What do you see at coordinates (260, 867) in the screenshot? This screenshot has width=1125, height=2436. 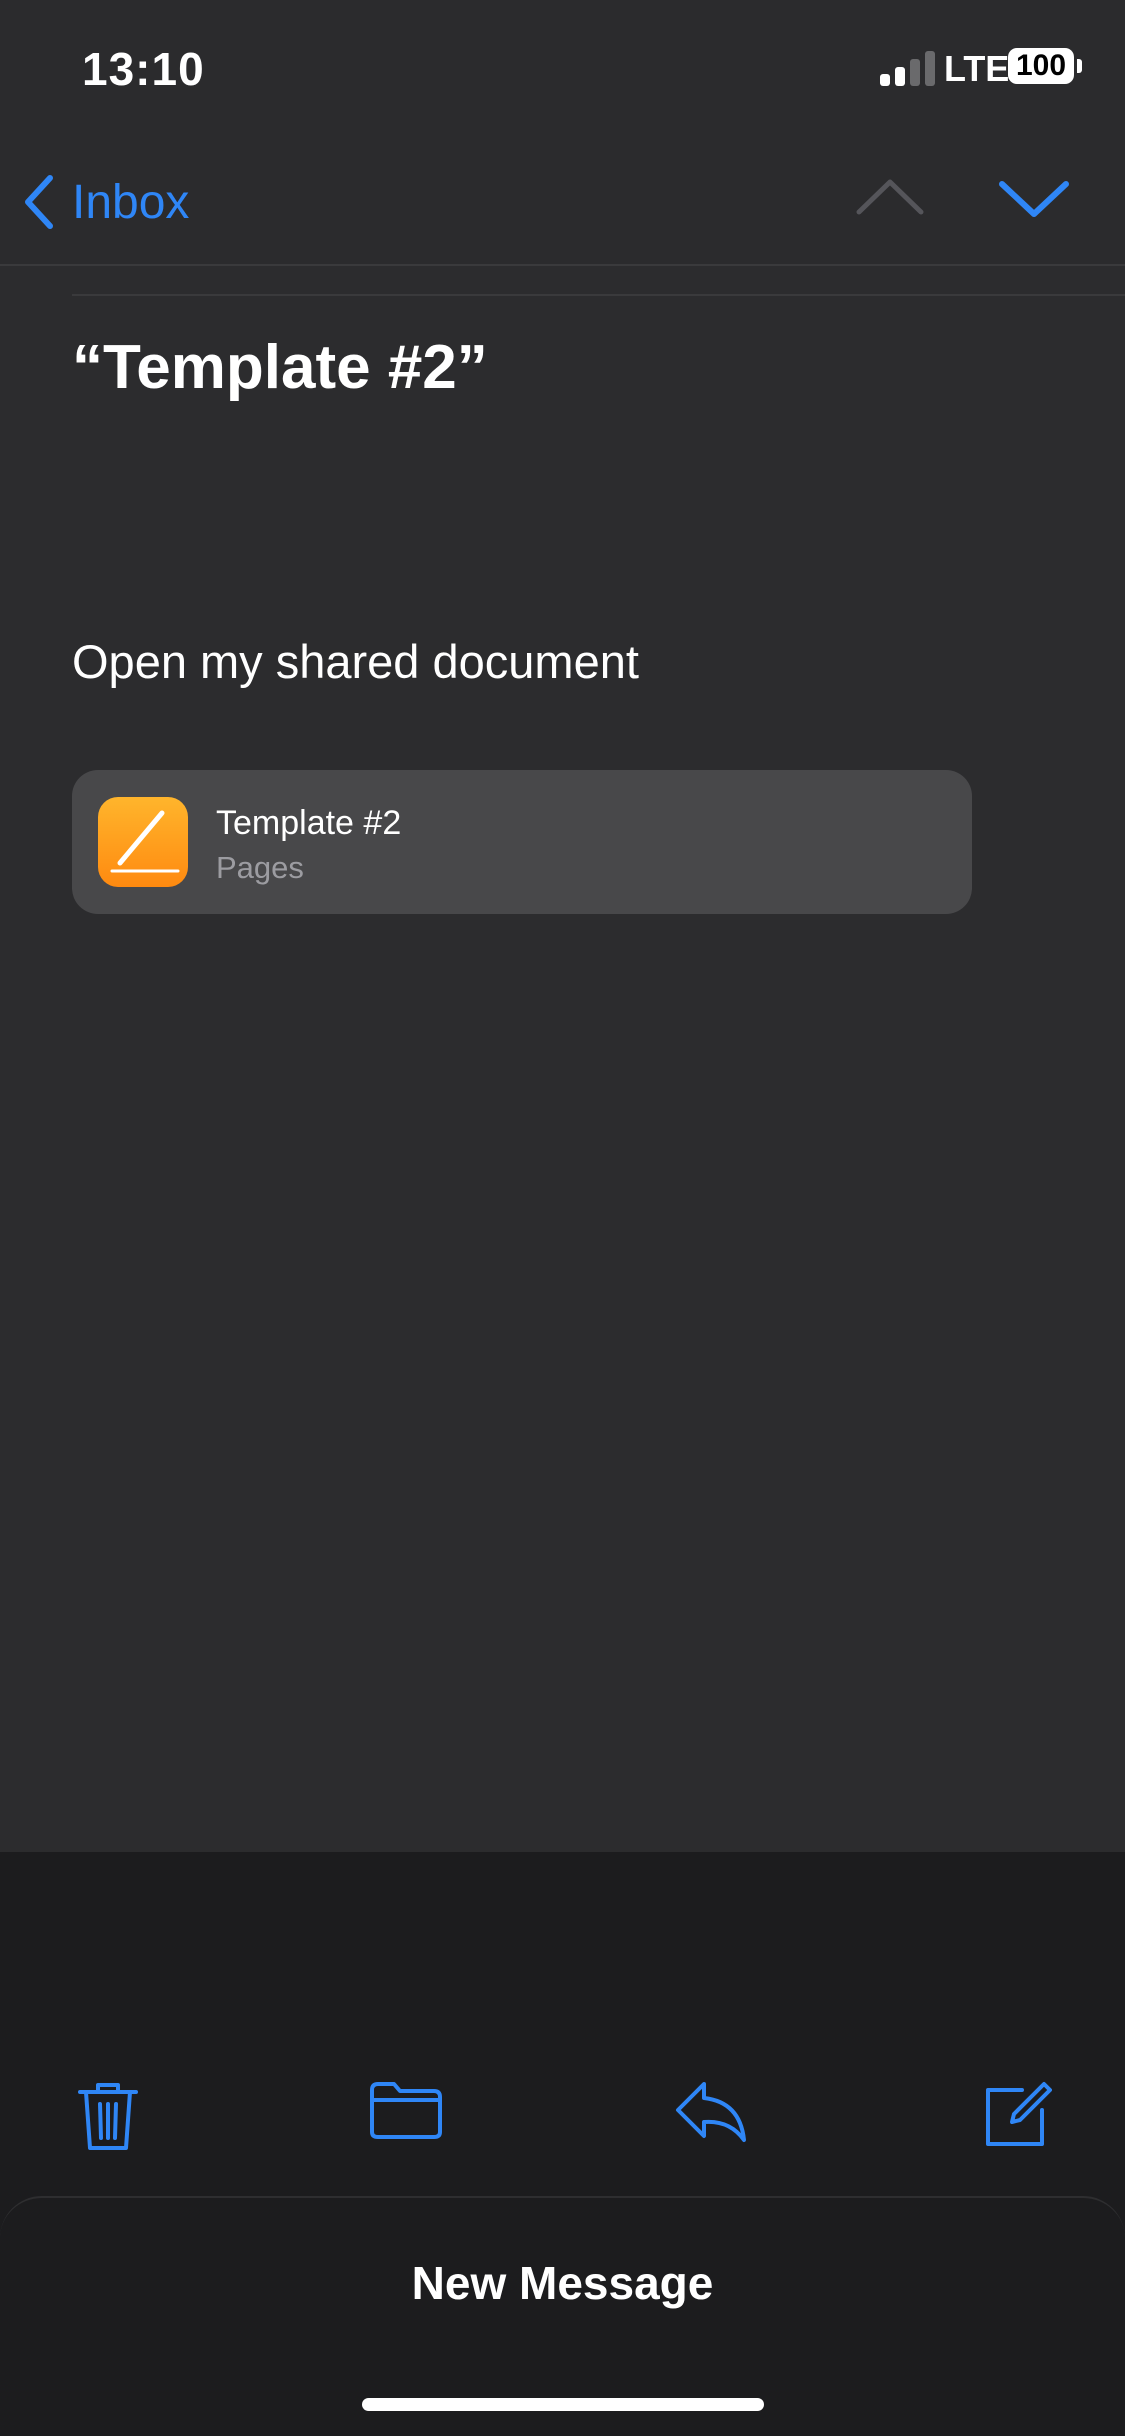 I see `attachment-app-name: Pages` at bounding box center [260, 867].